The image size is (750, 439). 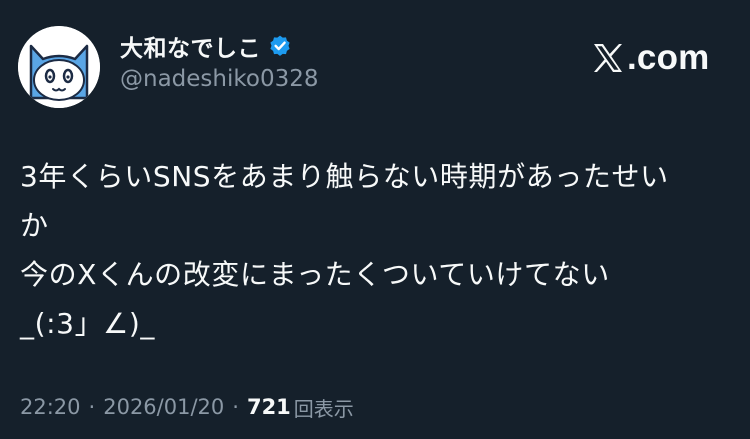 I want to click on tweet-date: 2026/01/20, so click(x=163, y=407).